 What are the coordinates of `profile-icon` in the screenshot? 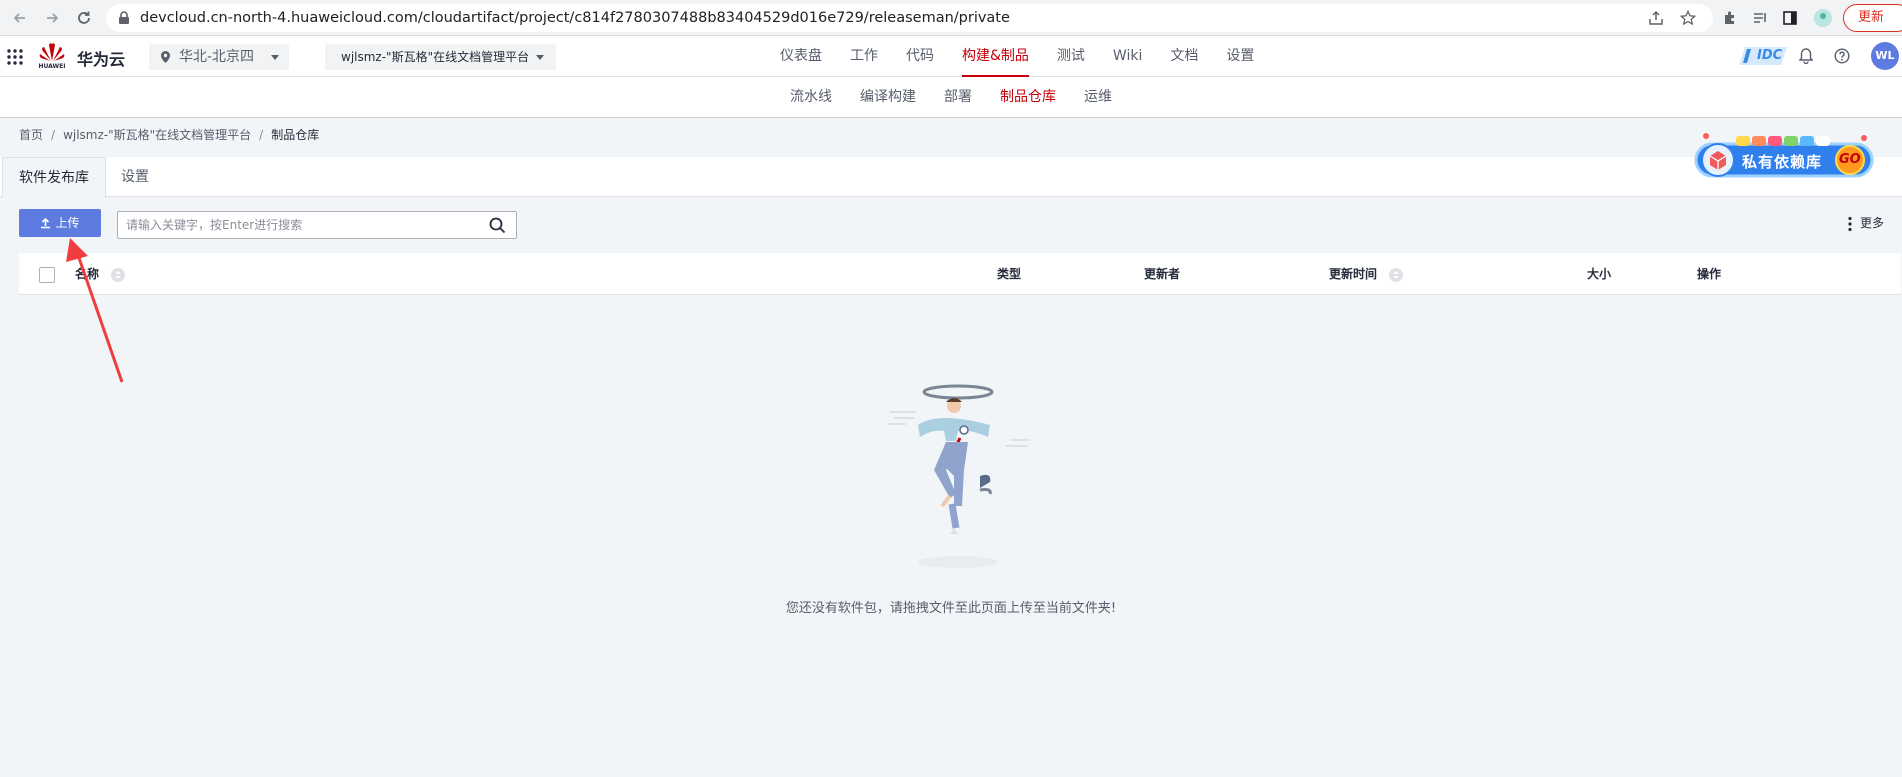 It's located at (1823, 18).